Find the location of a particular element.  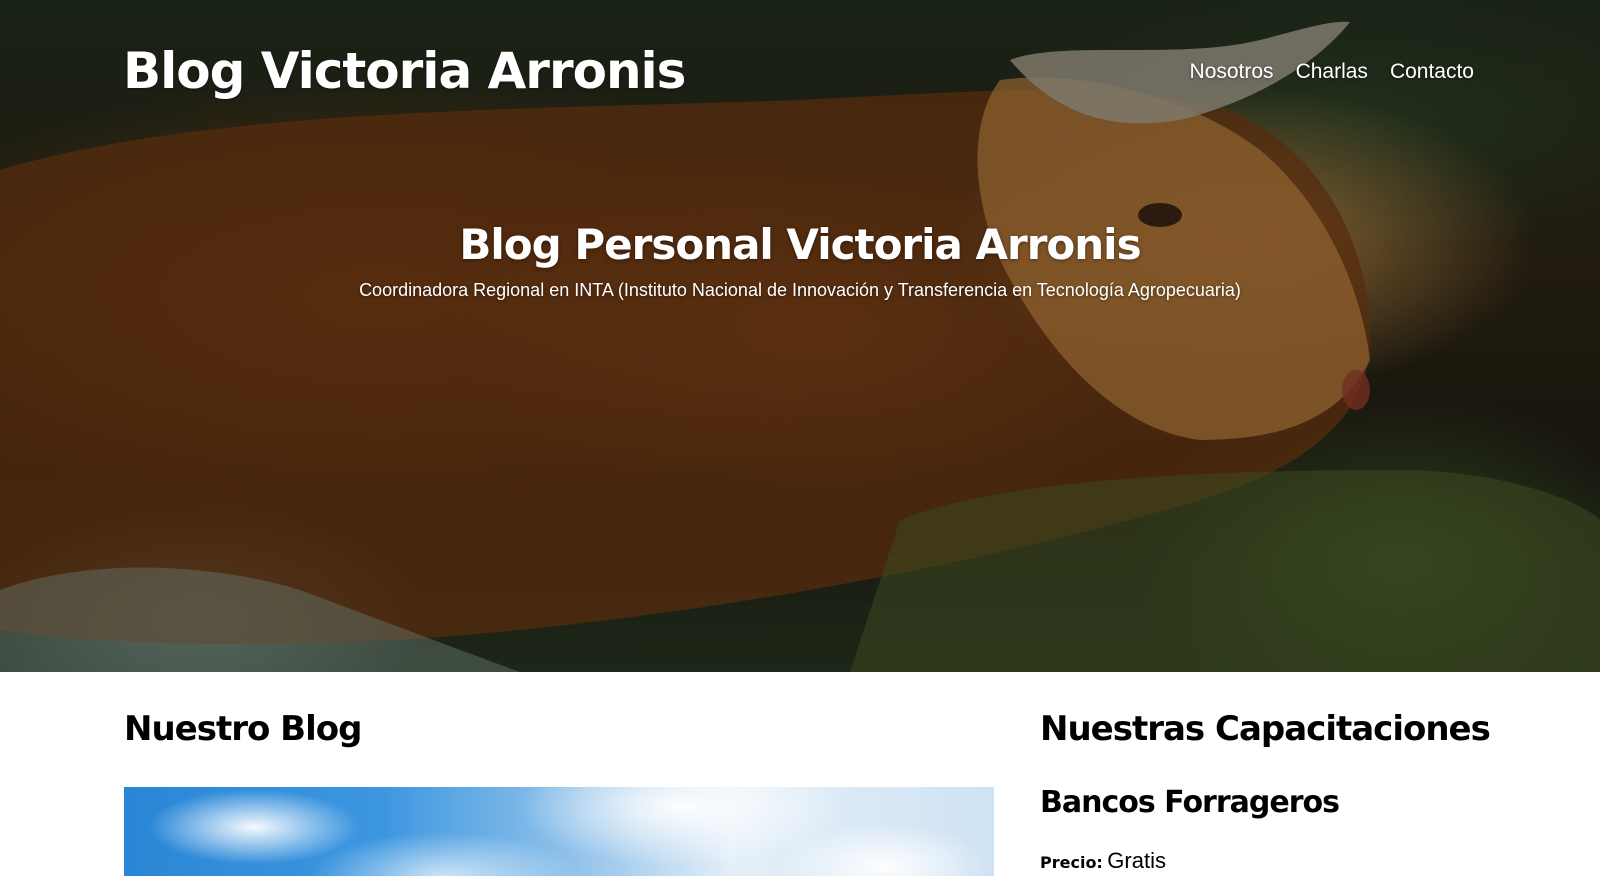

hero-heading: Blog Personal Victoria Arronis is located at coordinates (800, 244).